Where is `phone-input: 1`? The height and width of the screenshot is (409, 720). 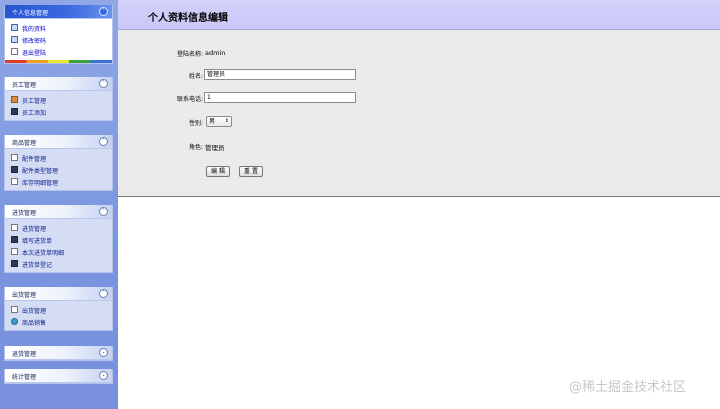 phone-input: 1 is located at coordinates (280, 97).